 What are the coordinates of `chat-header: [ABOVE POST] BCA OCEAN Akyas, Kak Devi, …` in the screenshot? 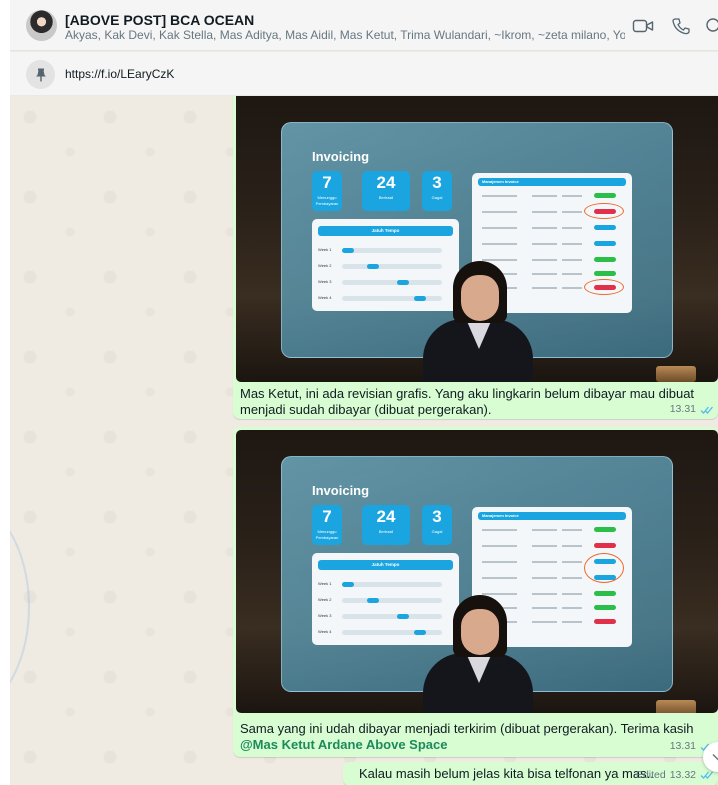 It's located at (364, 25).